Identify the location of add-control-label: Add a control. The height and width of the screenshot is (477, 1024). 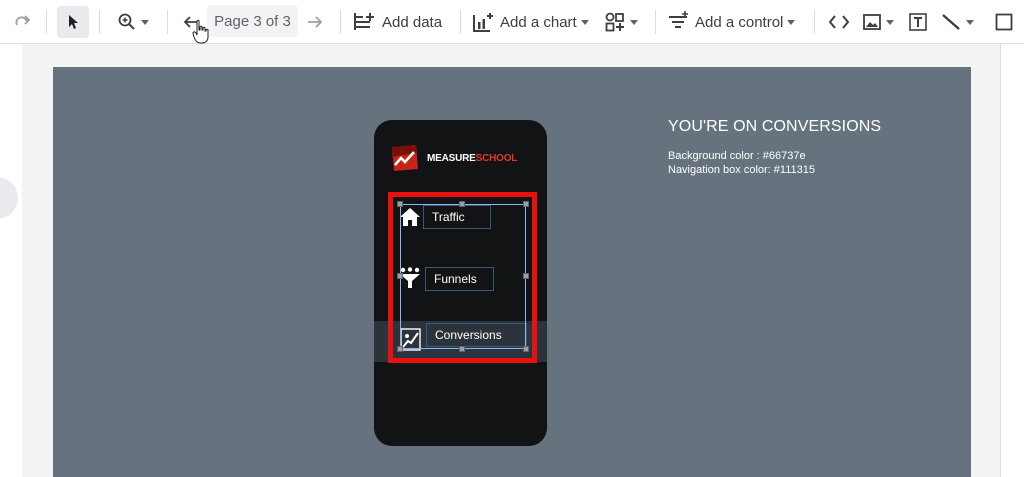
(739, 22).